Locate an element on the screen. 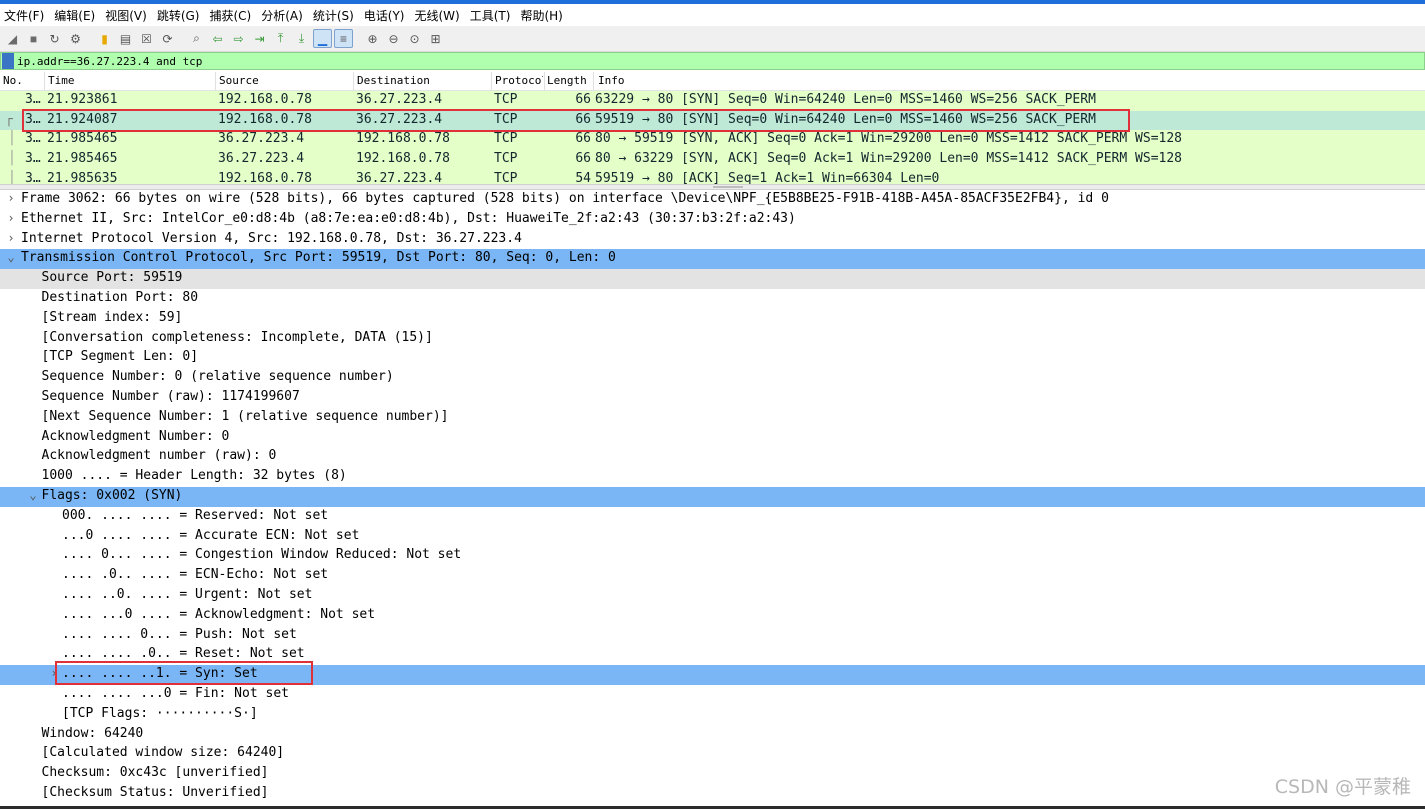 This screenshot has height=809, width=1425. go-back-icon: ⇦ is located at coordinates (217, 38).